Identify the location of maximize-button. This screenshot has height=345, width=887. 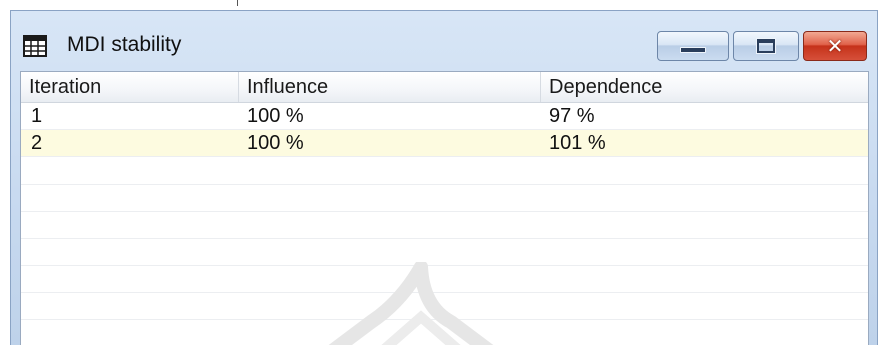
(766, 46).